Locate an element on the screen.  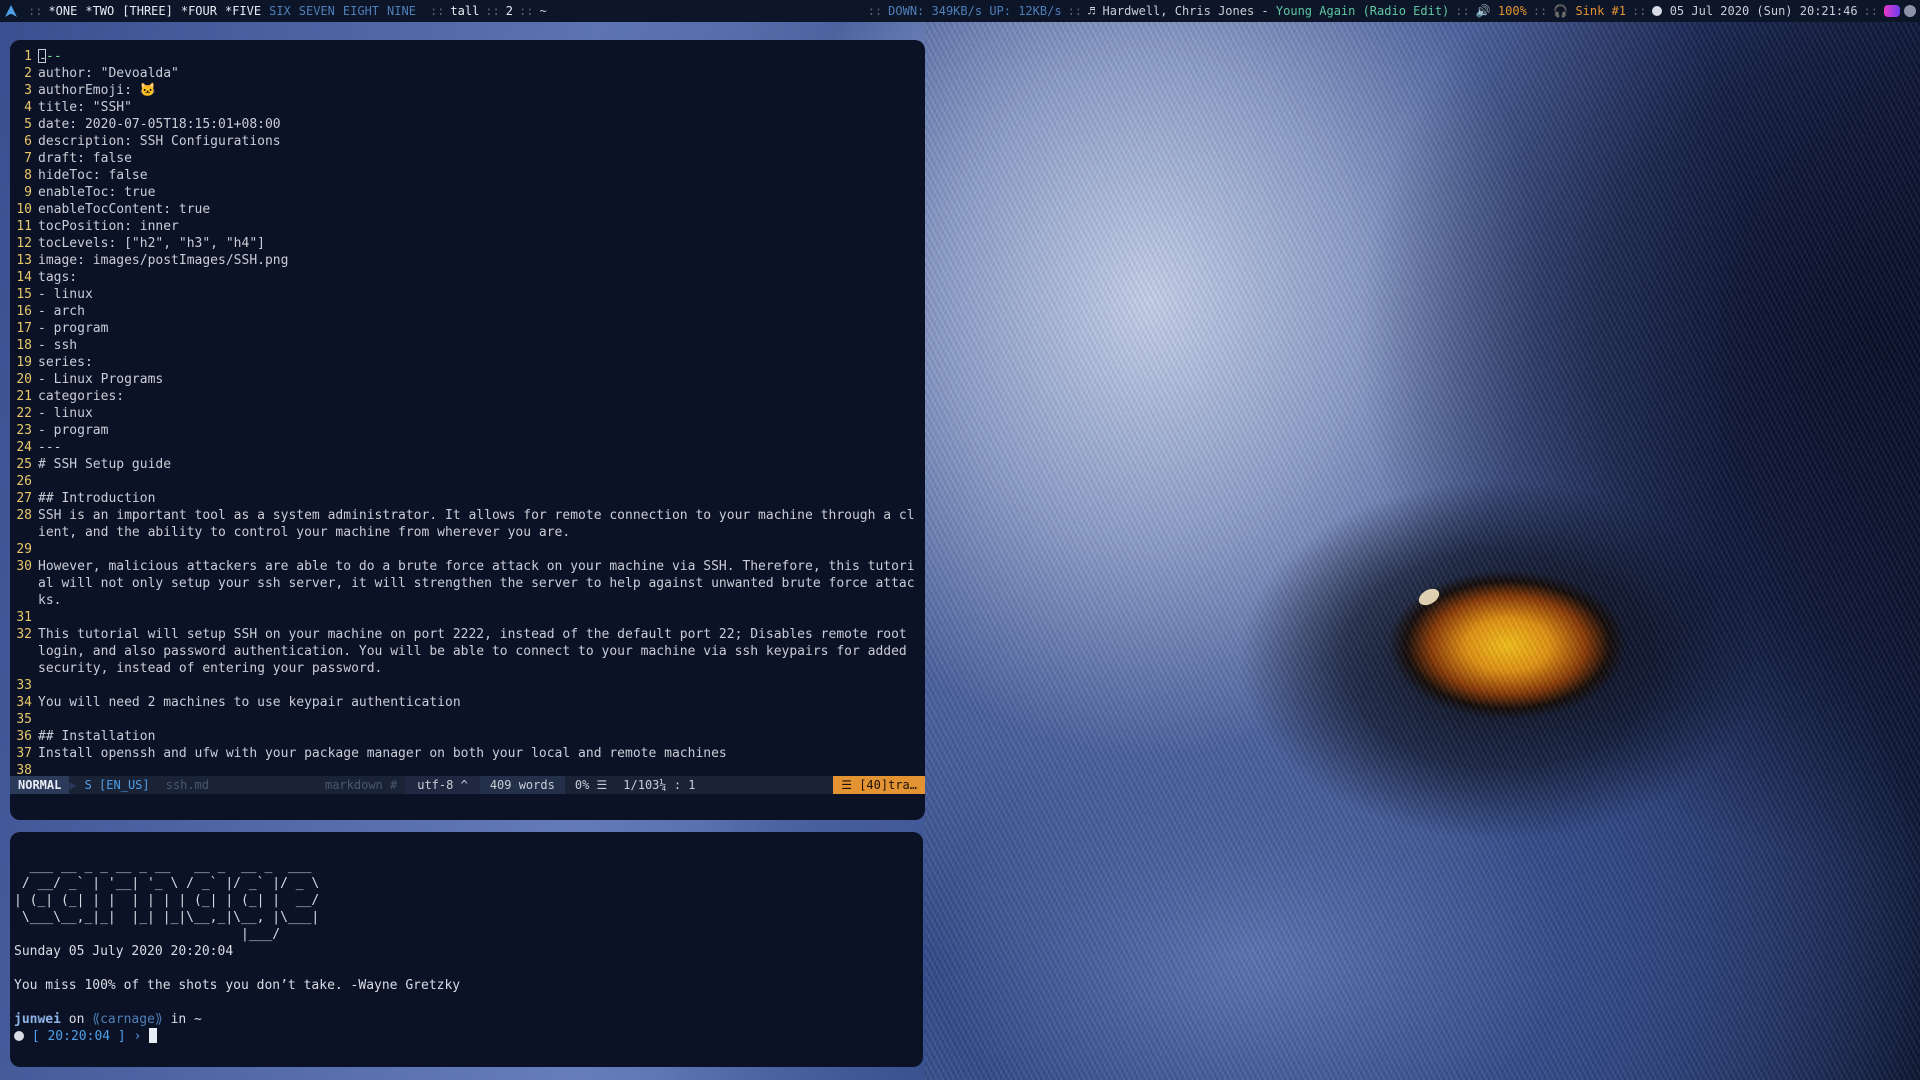
editor-line: 10 enableTocContent: true is located at coordinates (467, 209).